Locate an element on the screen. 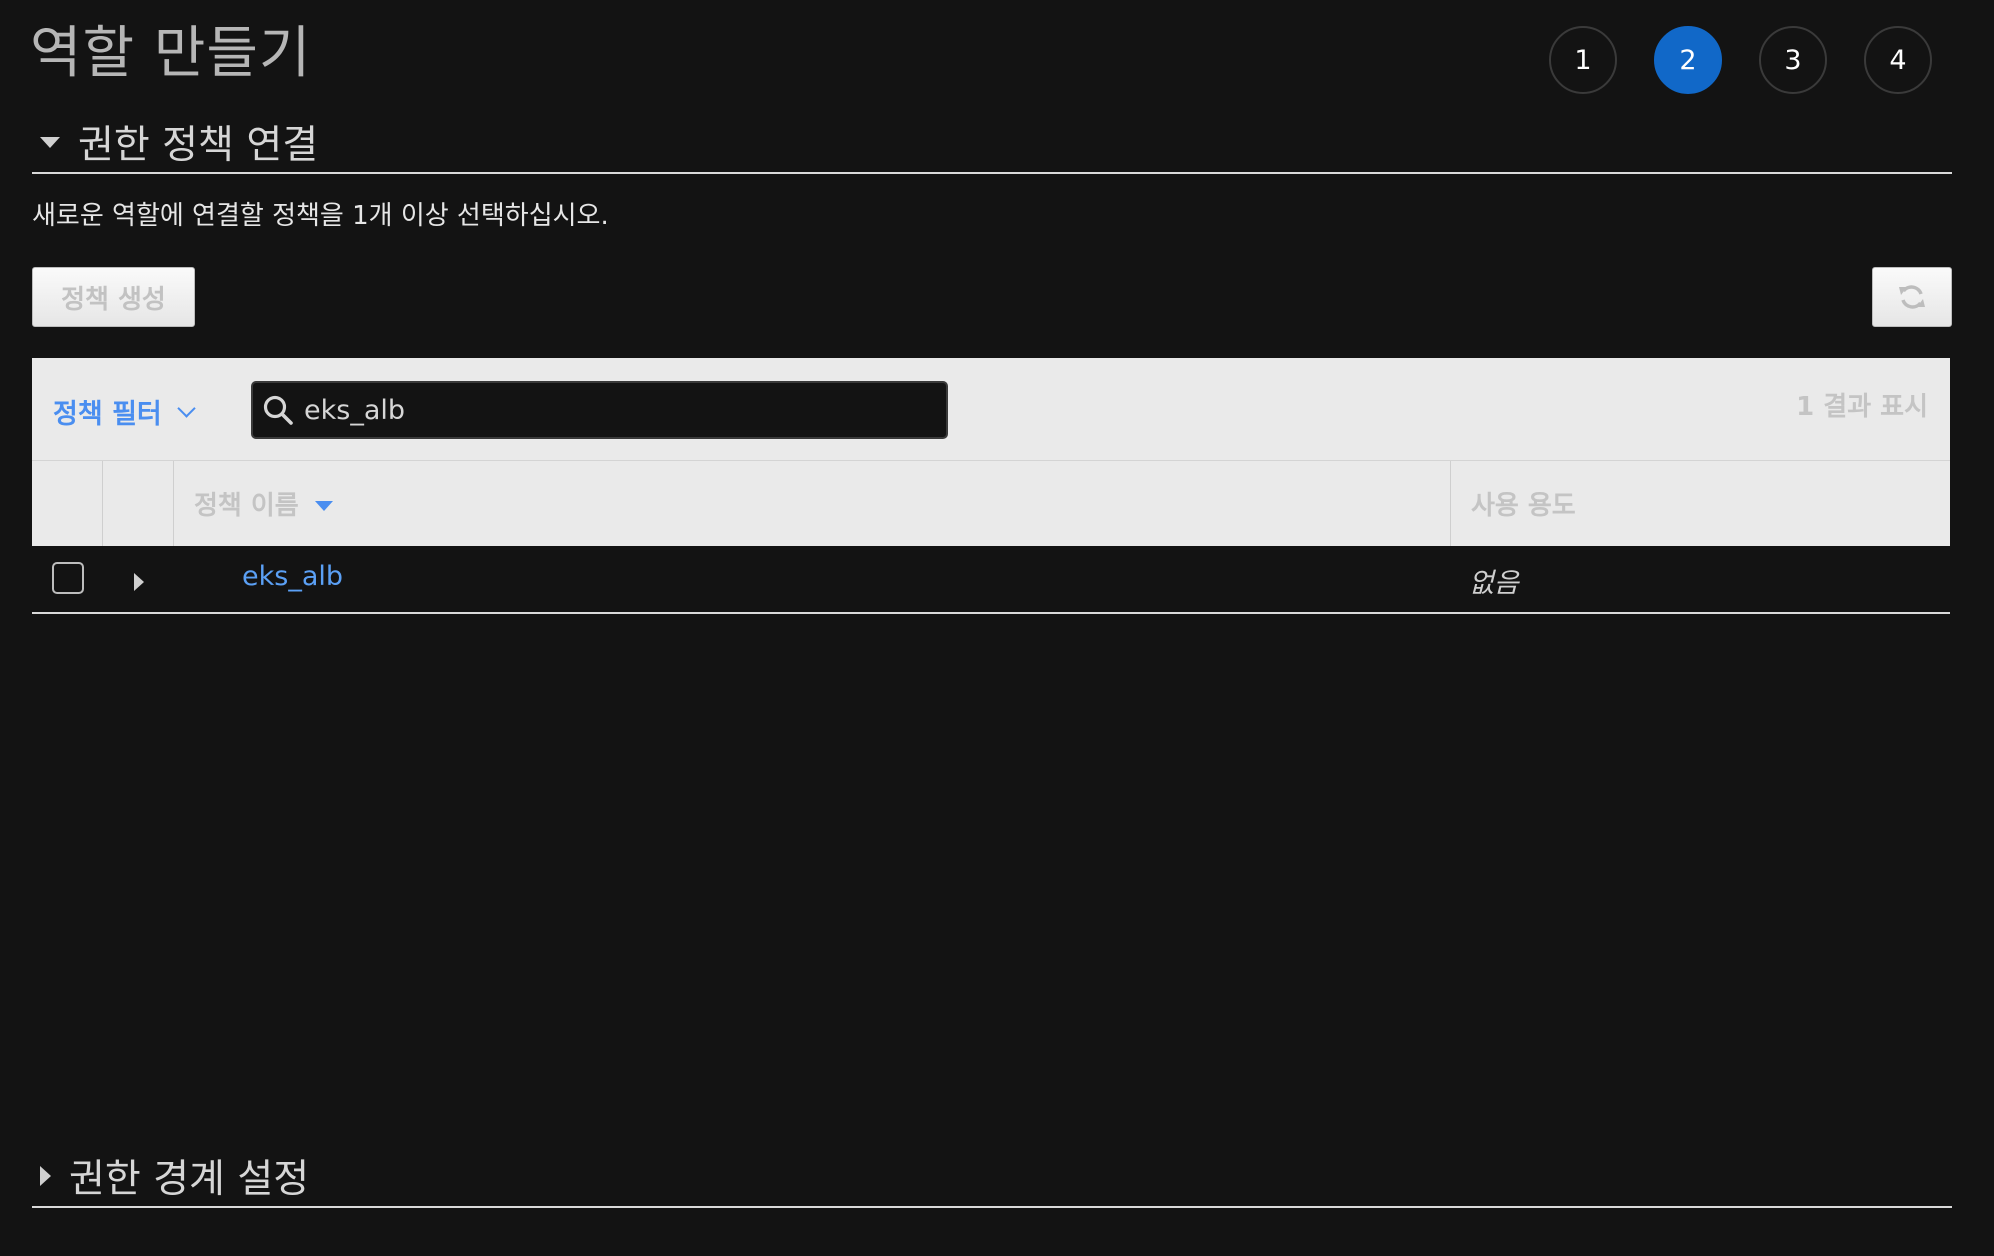 This screenshot has height=1256, width=1994. step-4-button: 4 is located at coordinates (1898, 60).